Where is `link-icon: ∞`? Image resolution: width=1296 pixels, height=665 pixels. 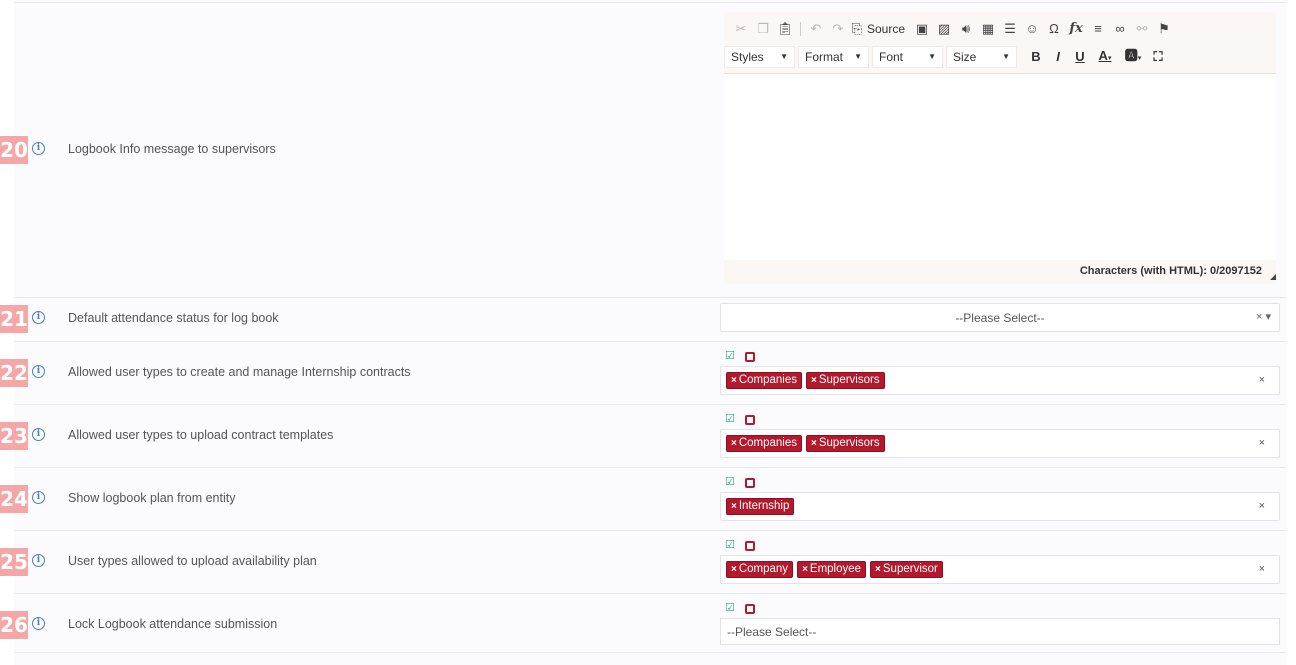
link-icon: ∞ is located at coordinates (1120, 29).